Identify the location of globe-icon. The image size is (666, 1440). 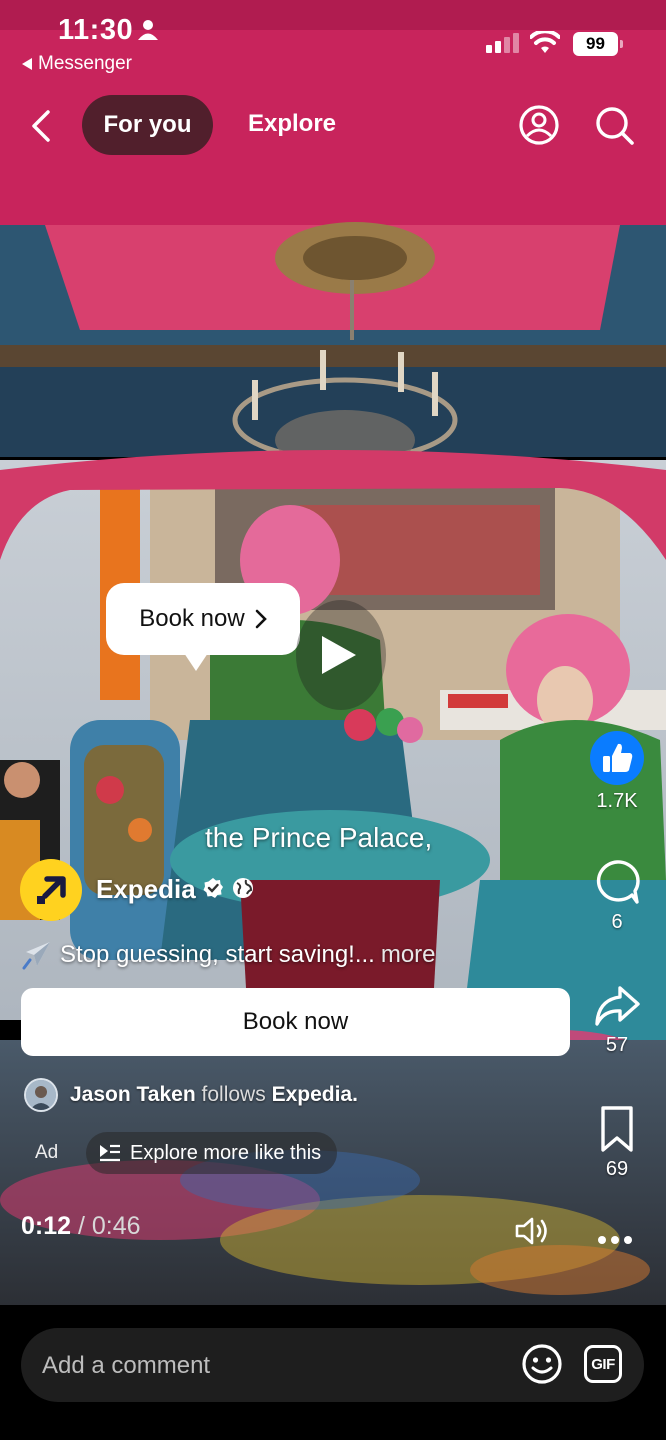
(243, 888).